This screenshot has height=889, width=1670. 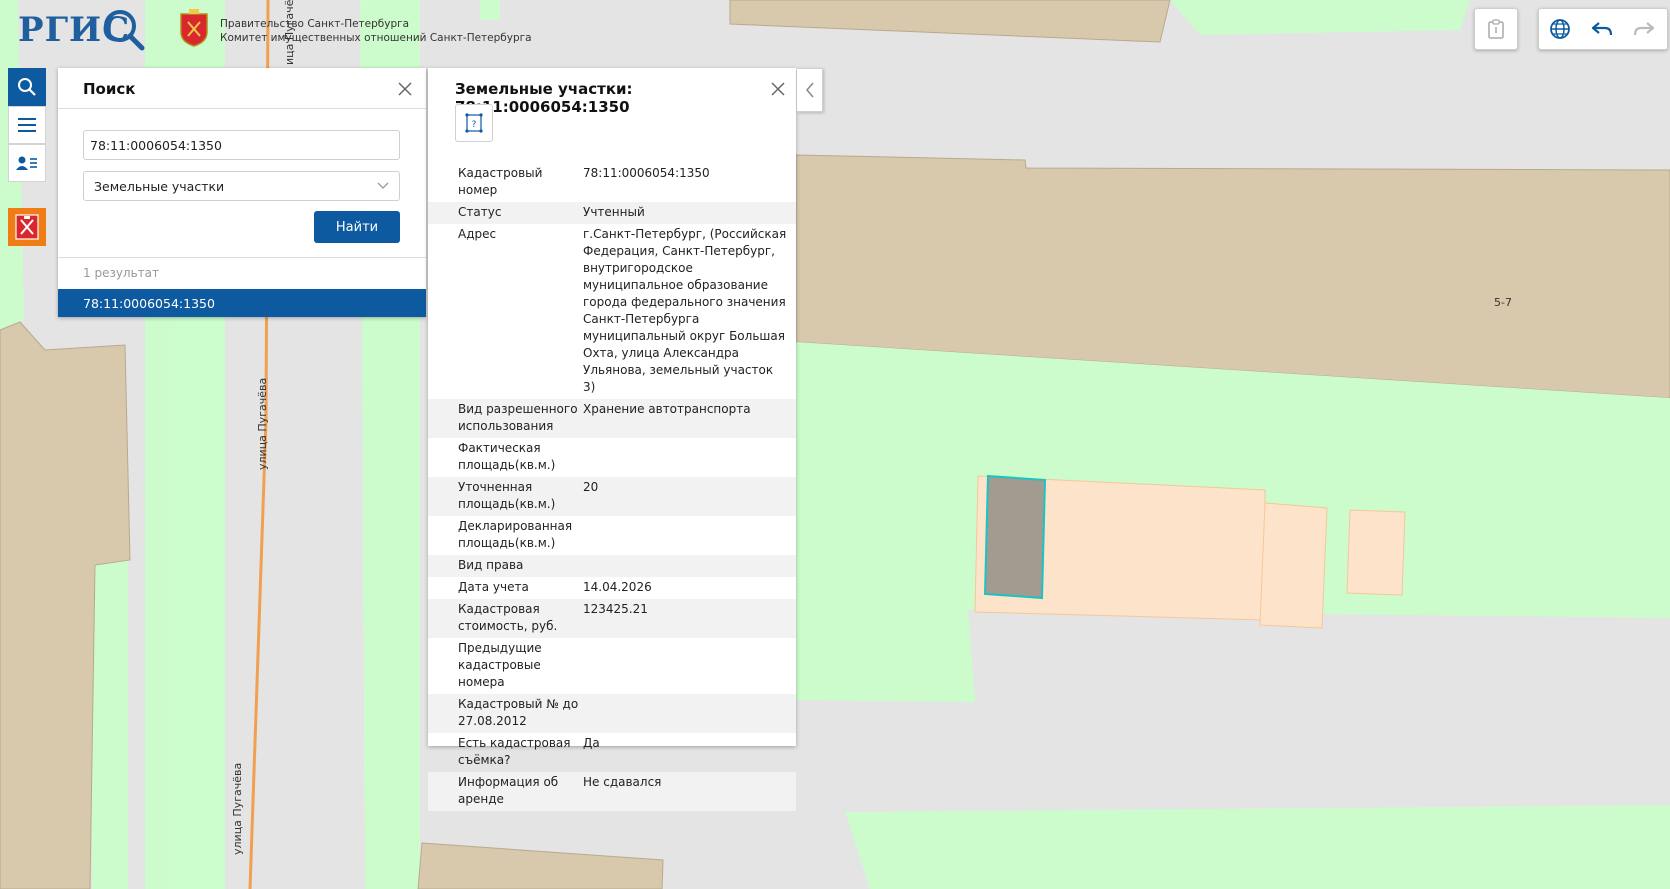 I want to click on rgis-logo: РГИС, so click(x=76, y=27).